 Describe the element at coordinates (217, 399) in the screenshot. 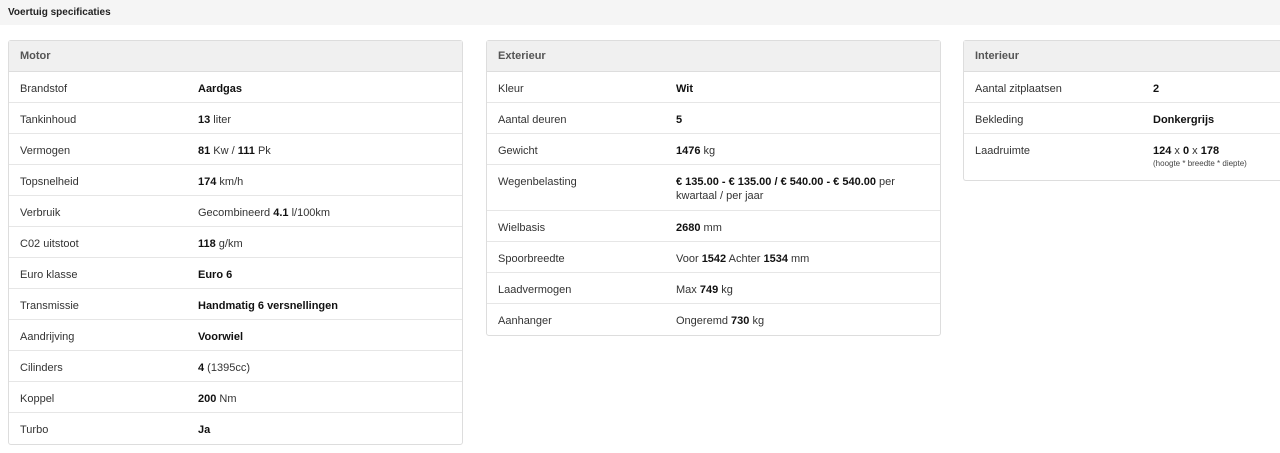

I see `spec-value: 200 Nm` at that location.